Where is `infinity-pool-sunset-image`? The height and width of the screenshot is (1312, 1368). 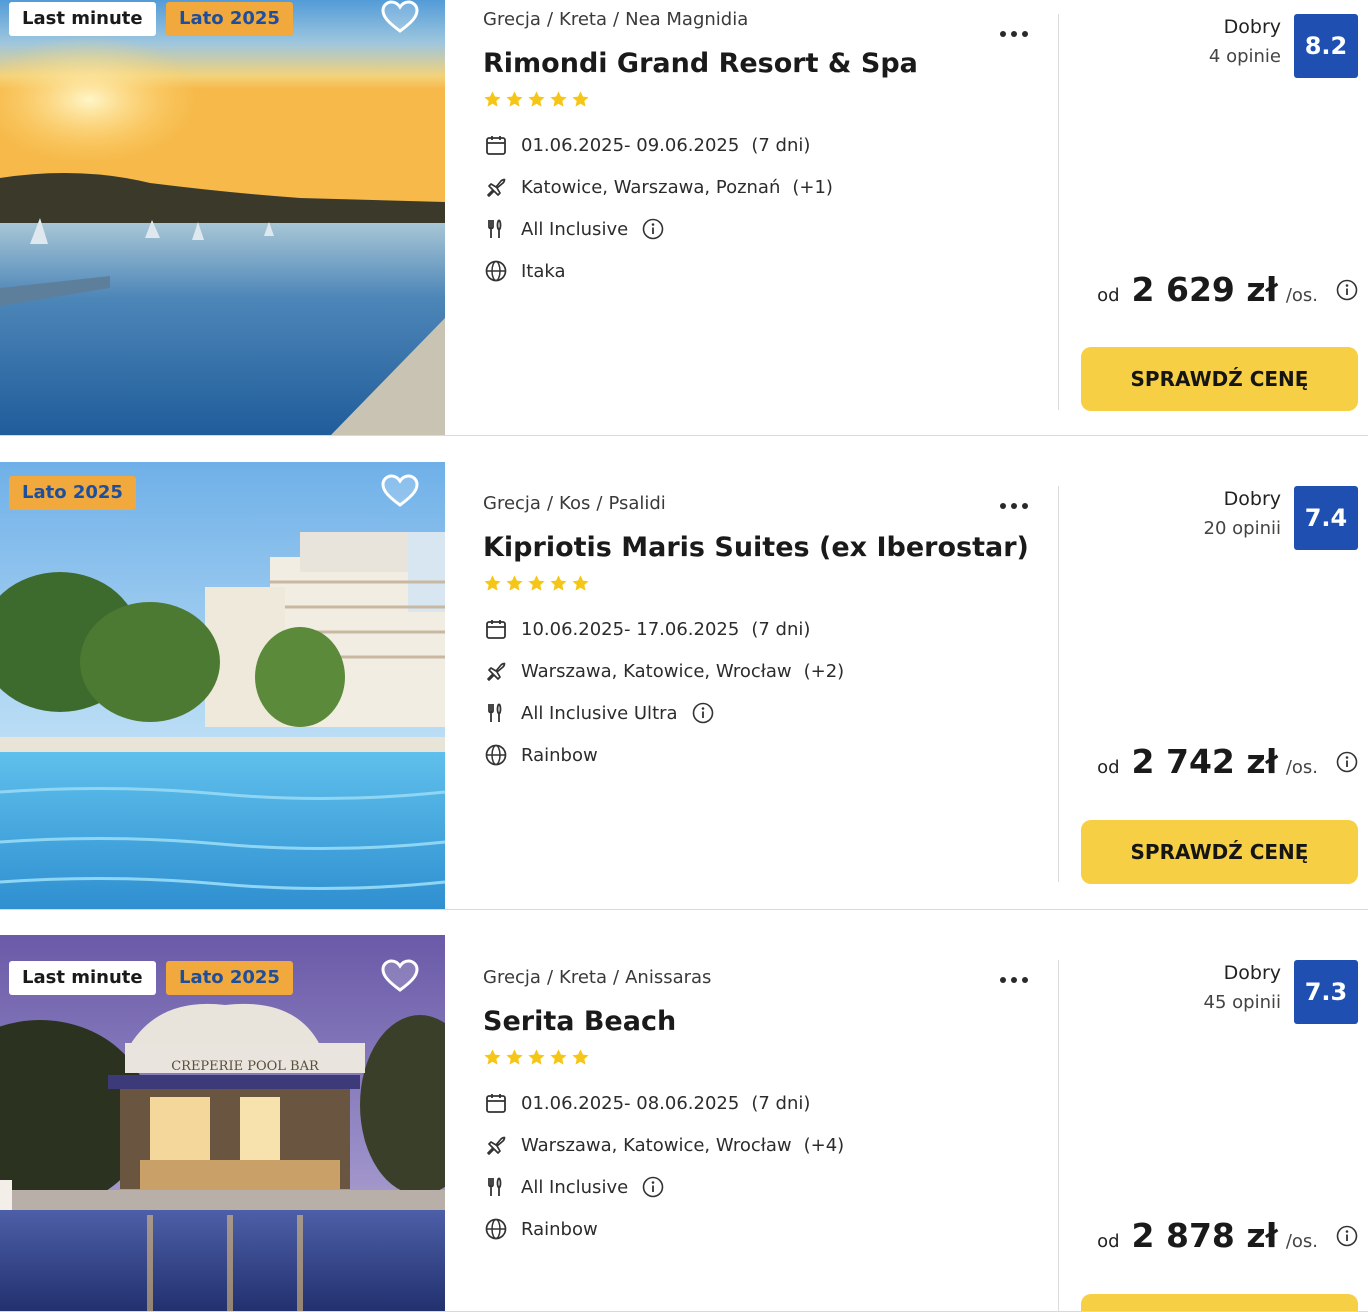 infinity-pool-sunset-image is located at coordinates (222, 218).